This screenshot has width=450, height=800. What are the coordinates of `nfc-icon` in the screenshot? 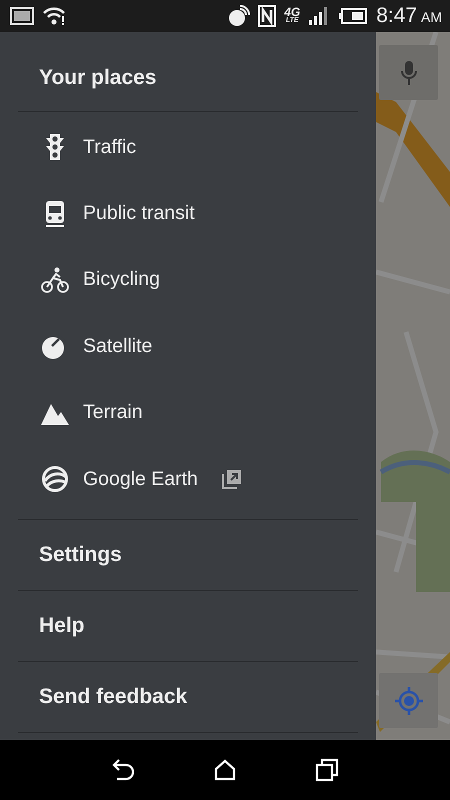 It's located at (267, 16).